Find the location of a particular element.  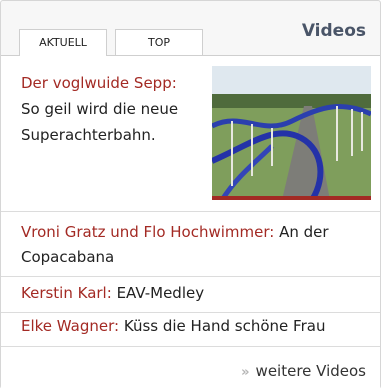

list-item: Elke Wagner: Küss die Hand schöne Frau is located at coordinates (196, 326).